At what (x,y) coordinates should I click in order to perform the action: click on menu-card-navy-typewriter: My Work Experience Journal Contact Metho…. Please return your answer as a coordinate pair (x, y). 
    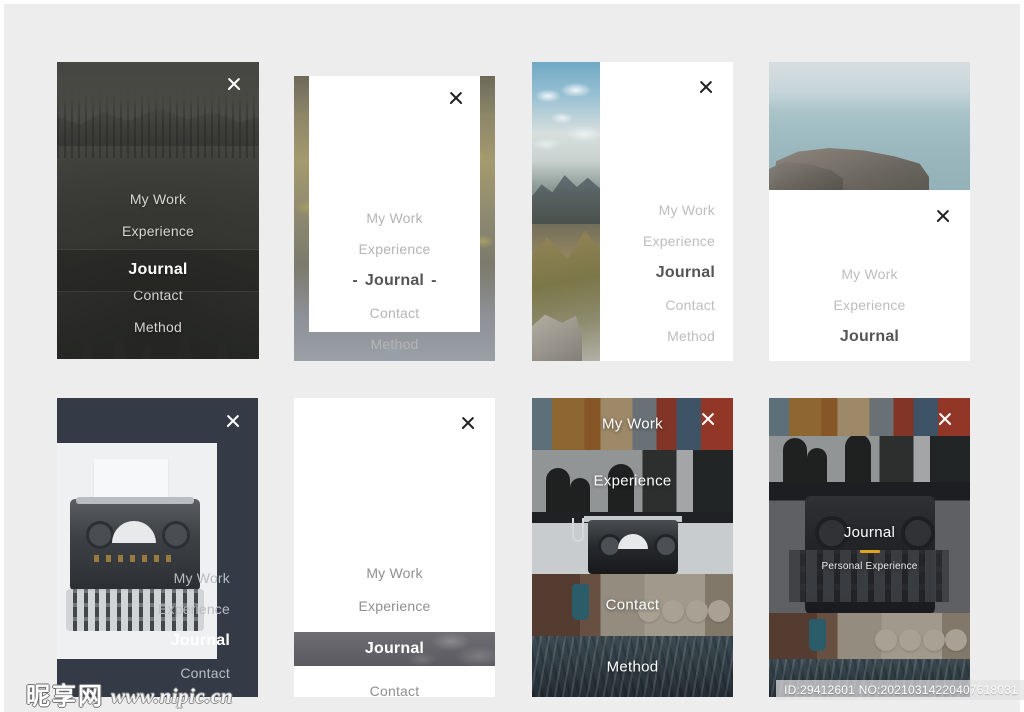
    Looking at the image, I should click on (157, 547).